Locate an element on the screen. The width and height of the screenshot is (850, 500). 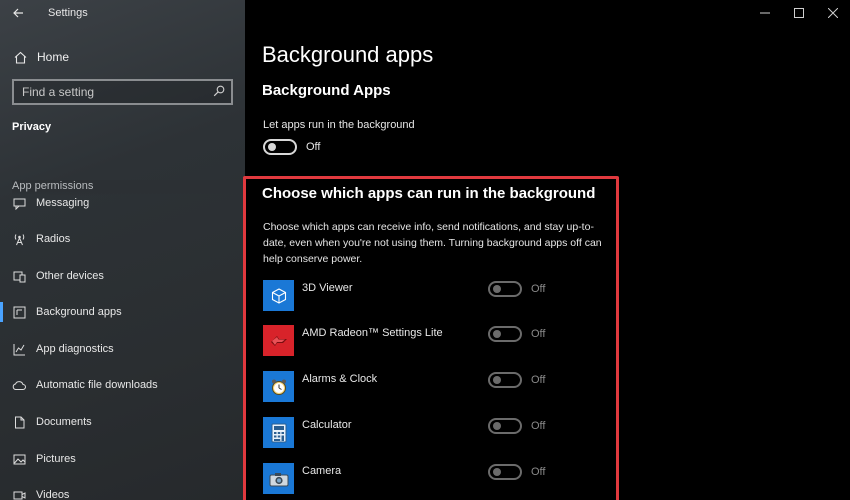
app-row-camera: Camera Off is located at coordinates (413, 479).